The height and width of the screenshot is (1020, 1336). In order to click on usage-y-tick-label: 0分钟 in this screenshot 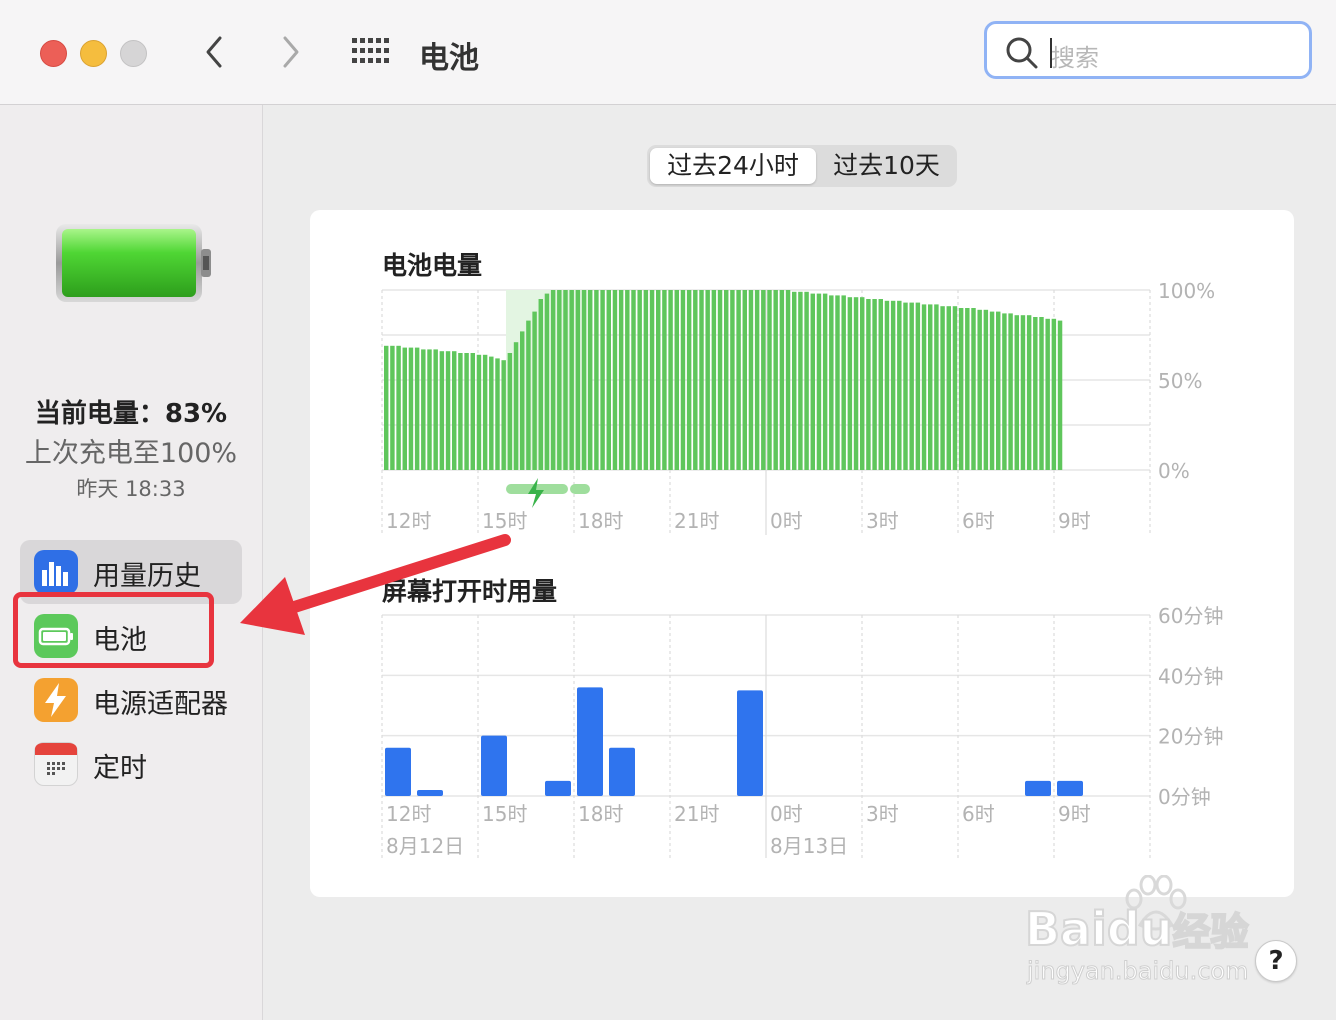, I will do `click(1184, 797)`.